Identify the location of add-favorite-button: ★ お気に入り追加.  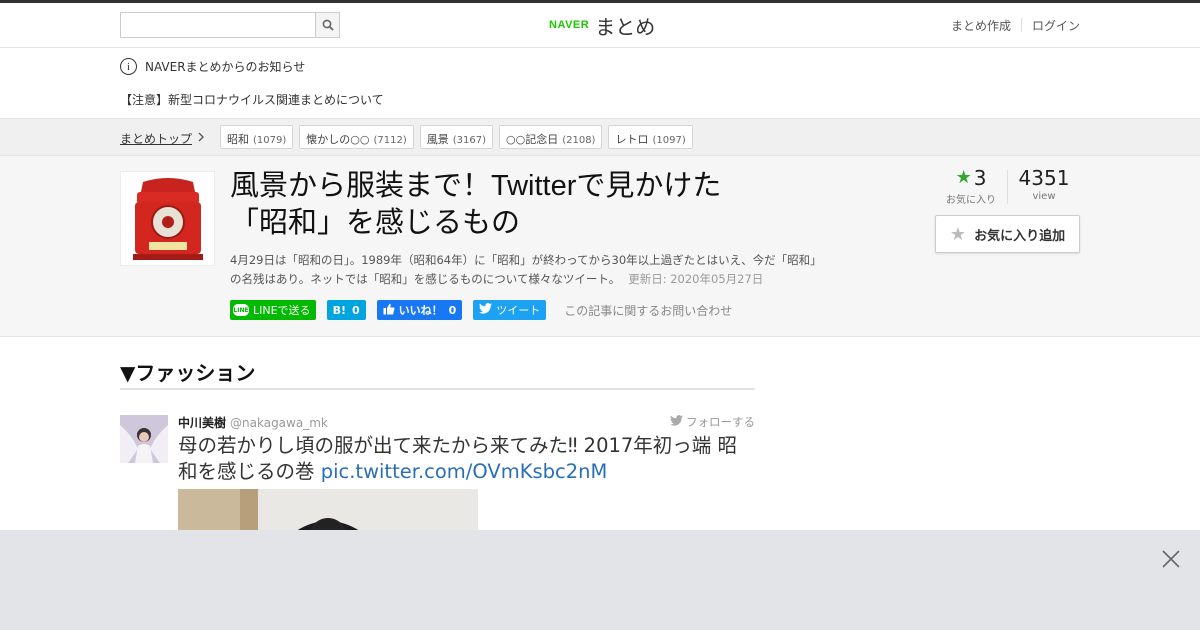
(1007, 234).